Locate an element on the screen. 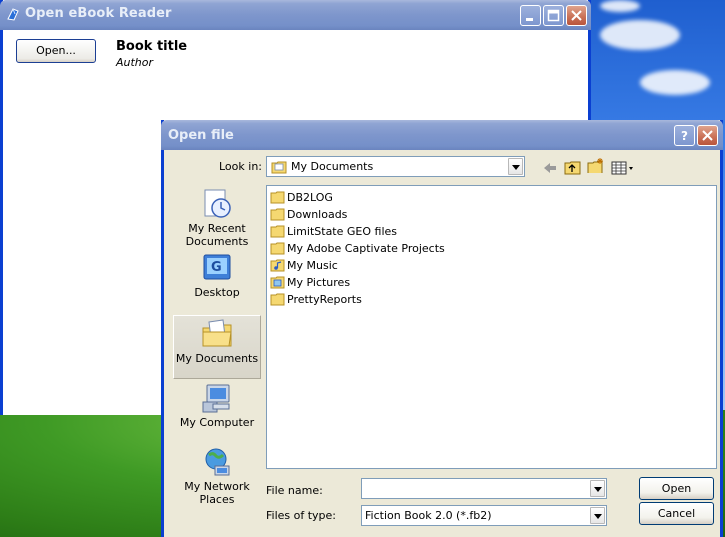 Image resolution: width=725 pixels, height=537 pixels. place-label: My Network Places is located at coordinates (217, 493).